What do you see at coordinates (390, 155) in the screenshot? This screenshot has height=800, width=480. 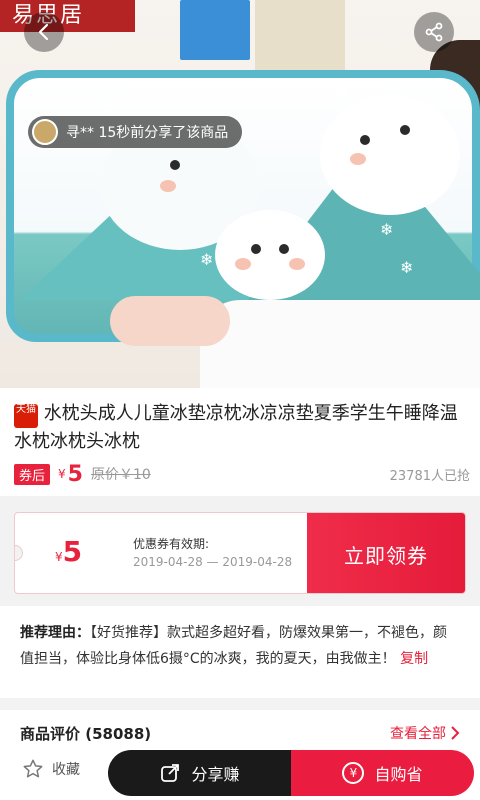 I see `bear-face-right` at bounding box center [390, 155].